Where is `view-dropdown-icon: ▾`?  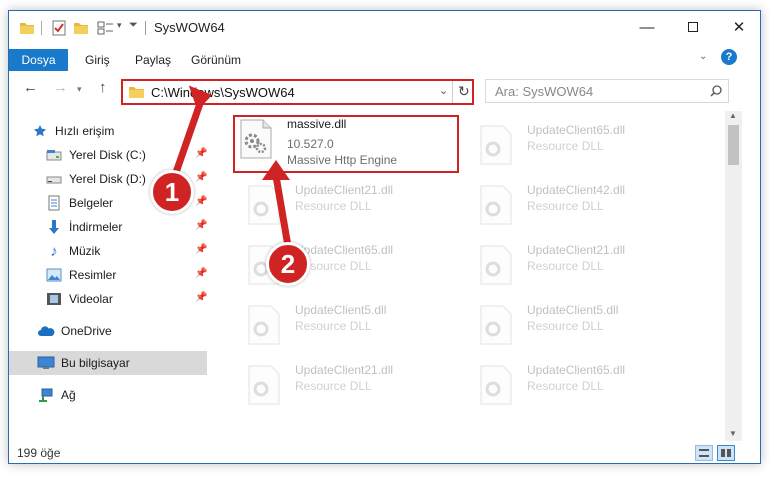 view-dropdown-icon: ▾ is located at coordinates (119, 25).